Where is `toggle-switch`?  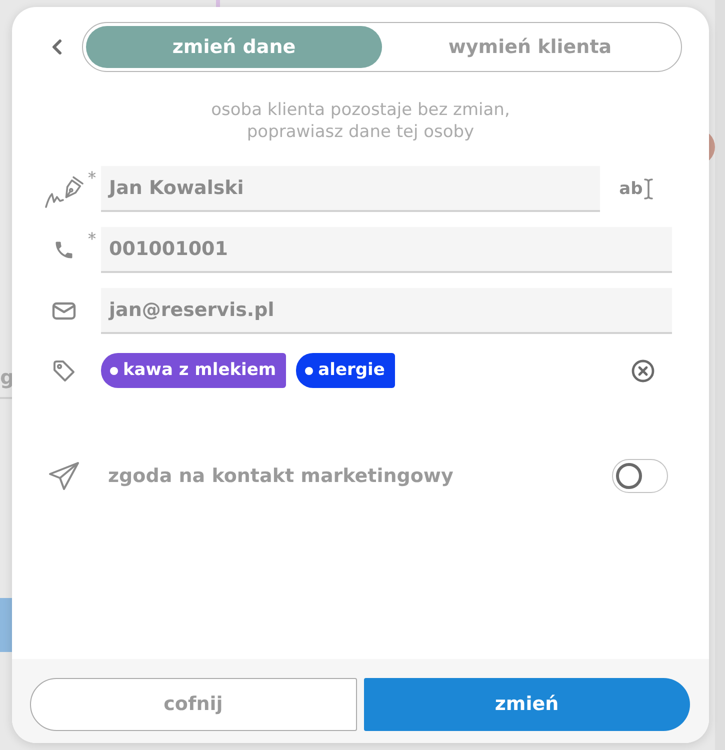 toggle-switch is located at coordinates (640, 476).